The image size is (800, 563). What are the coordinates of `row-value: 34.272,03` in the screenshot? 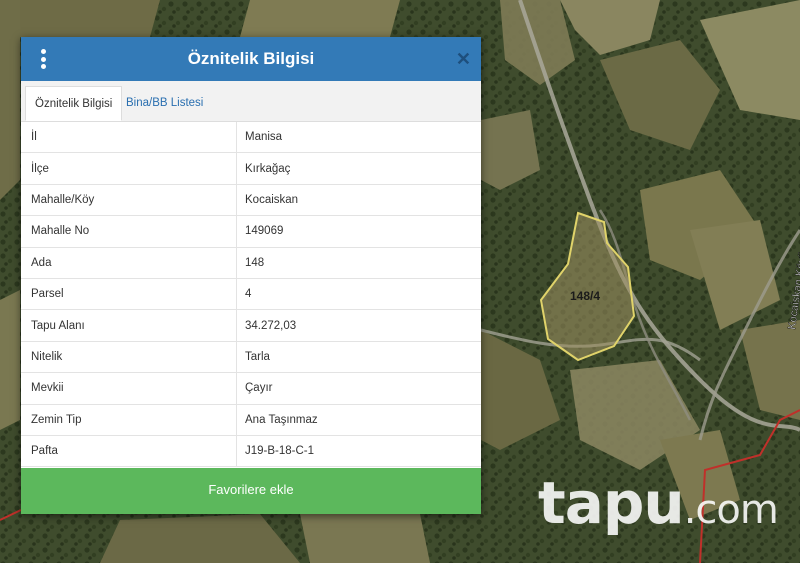 It's located at (271, 325).